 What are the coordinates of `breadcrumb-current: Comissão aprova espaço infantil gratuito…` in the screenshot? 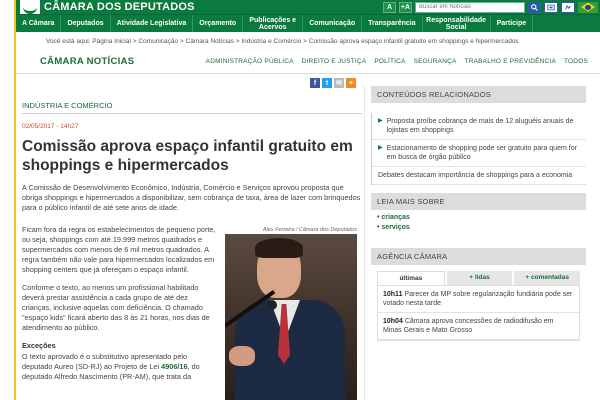 It's located at (413, 41).